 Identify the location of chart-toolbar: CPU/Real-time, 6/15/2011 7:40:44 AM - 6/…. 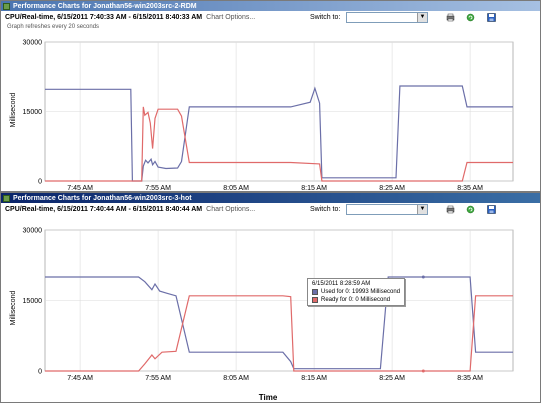
(270, 210).